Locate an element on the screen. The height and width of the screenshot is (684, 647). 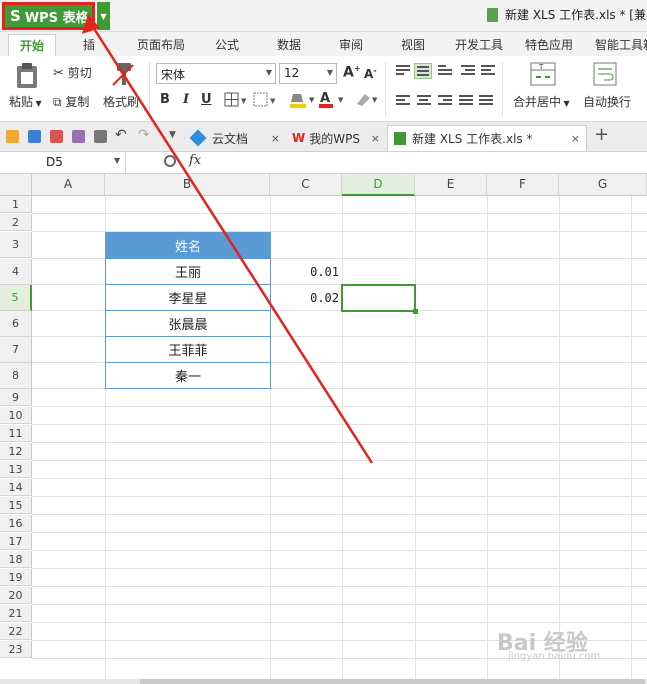
format-painter-icon is located at coordinates (123, 74).